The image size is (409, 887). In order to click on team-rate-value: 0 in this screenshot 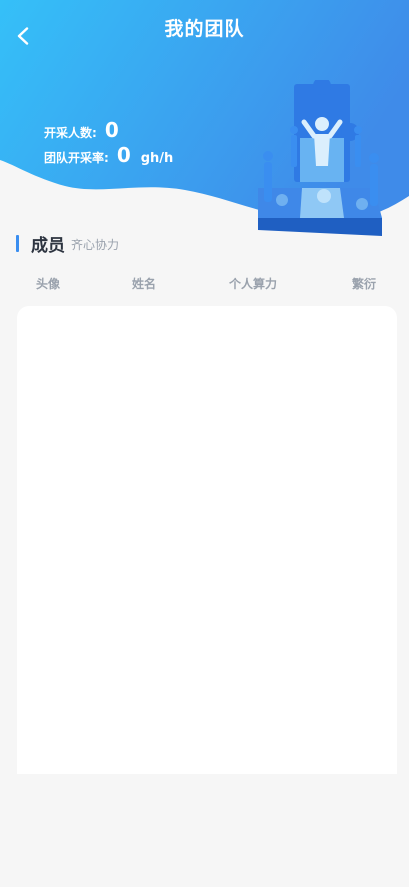, I will do `click(123, 155)`.